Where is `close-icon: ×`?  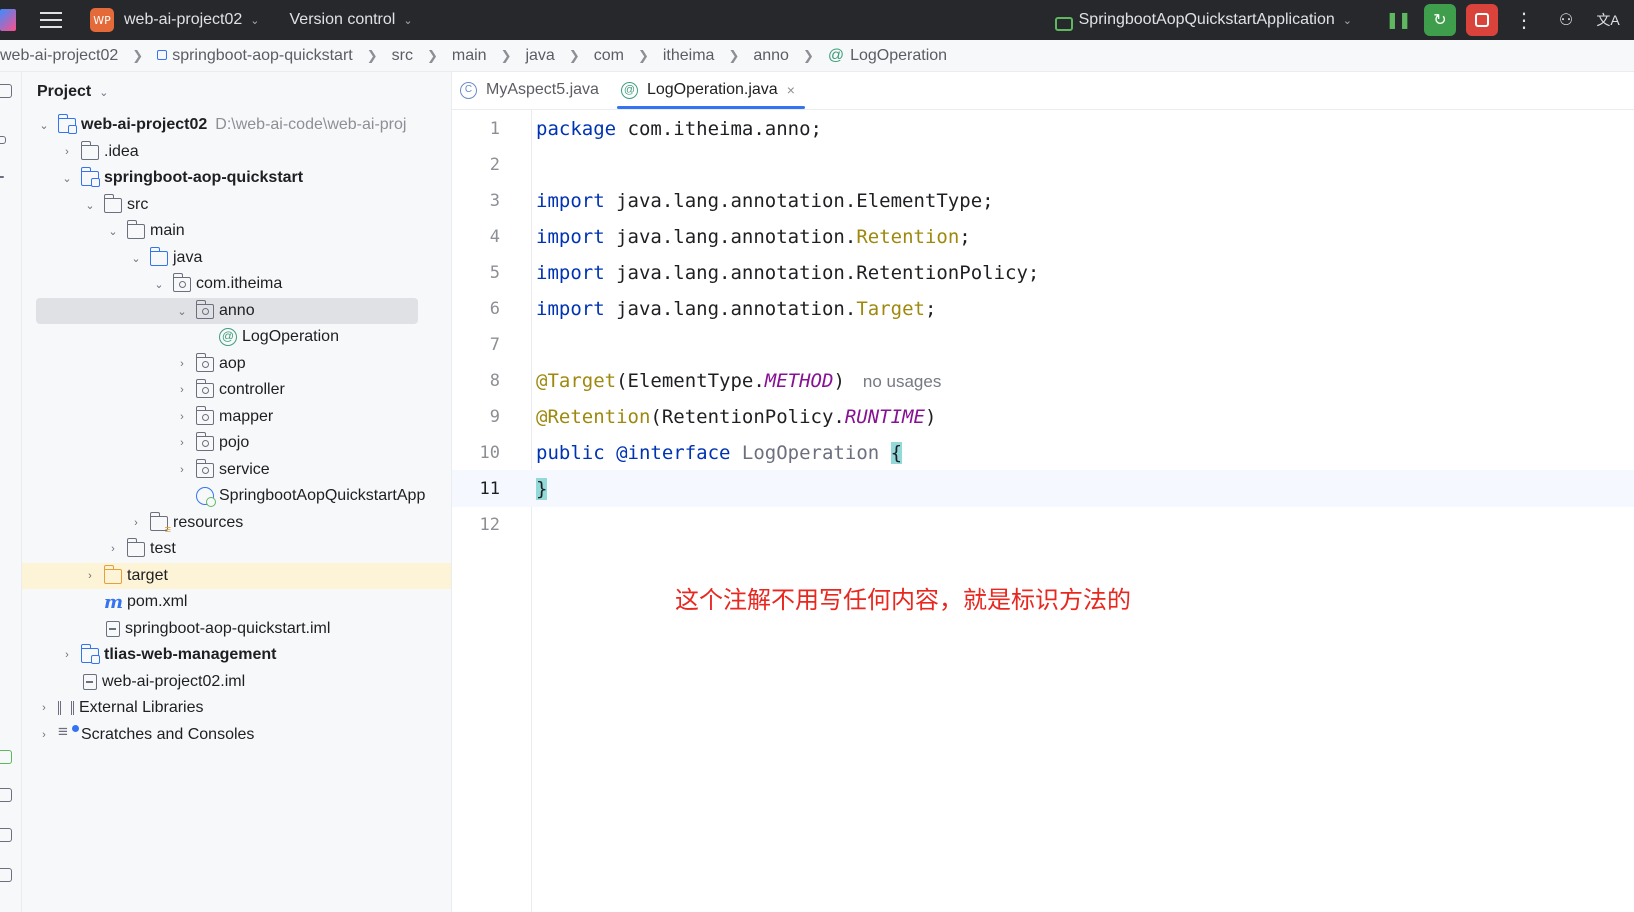 close-icon: × is located at coordinates (791, 90).